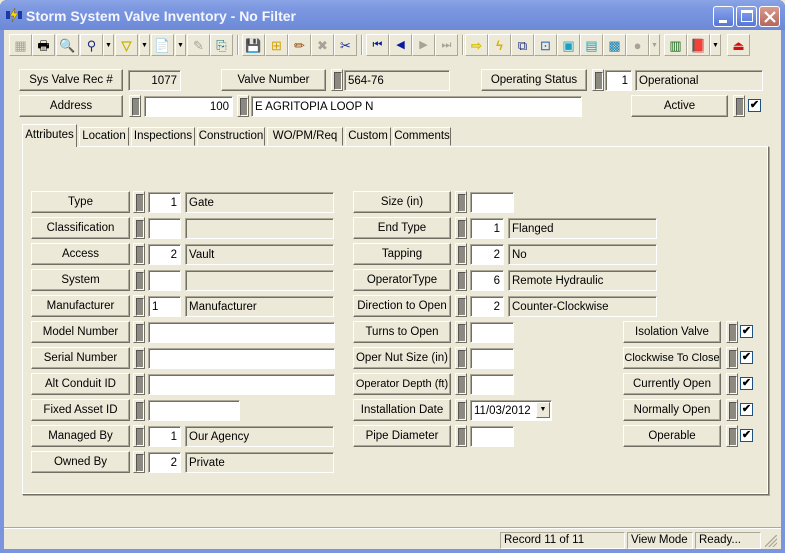 Image resolution: width=785 pixels, height=553 pixels. What do you see at coordinates (80, 228) in the screenshot?
I see `classification-button: Classification` at bounding box center [80, 228].